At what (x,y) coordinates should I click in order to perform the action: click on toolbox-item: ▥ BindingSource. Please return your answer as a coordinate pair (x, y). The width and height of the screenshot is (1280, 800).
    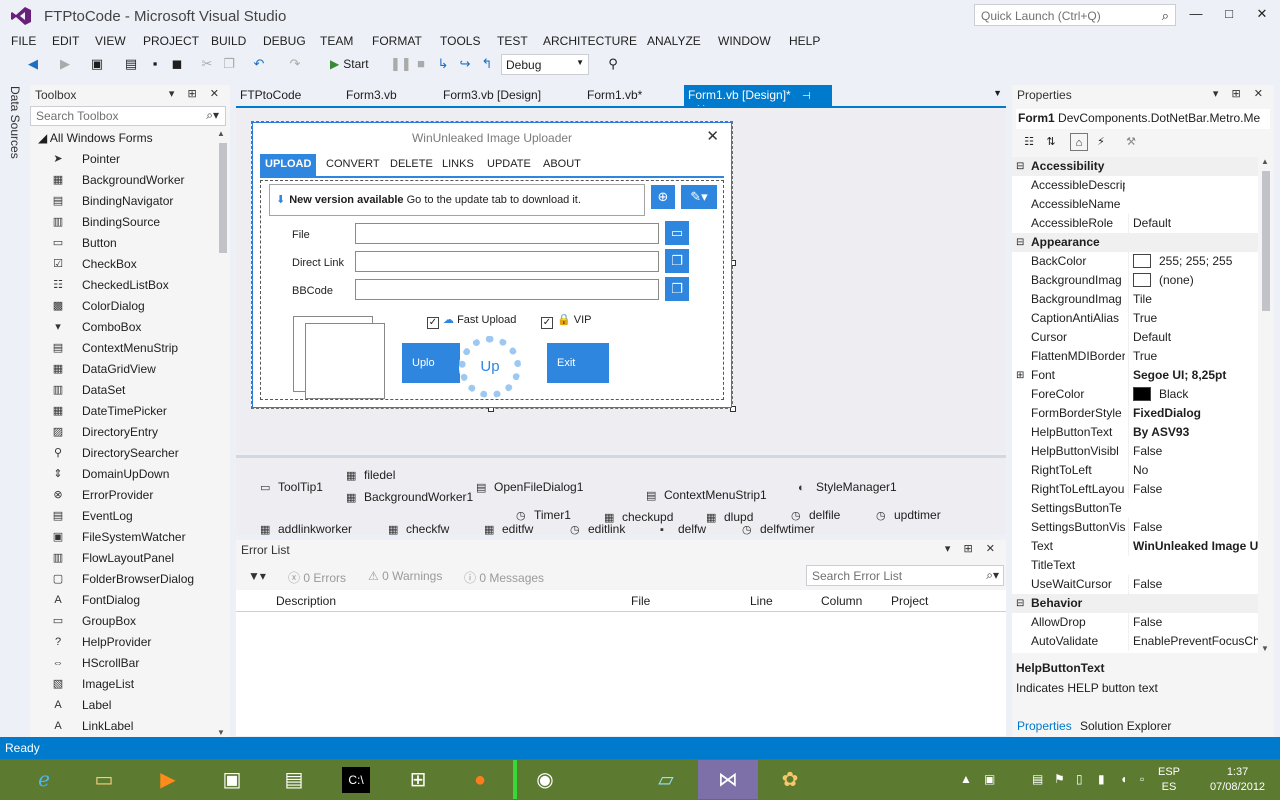
    Looking at the image, I should click on (122, 222).